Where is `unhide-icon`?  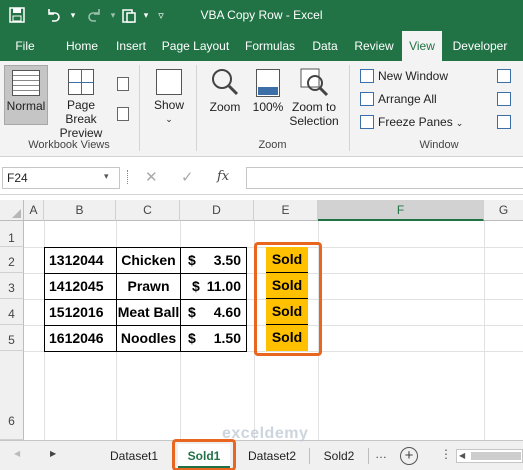 unhide-icon is located at coordinates (504, 122).